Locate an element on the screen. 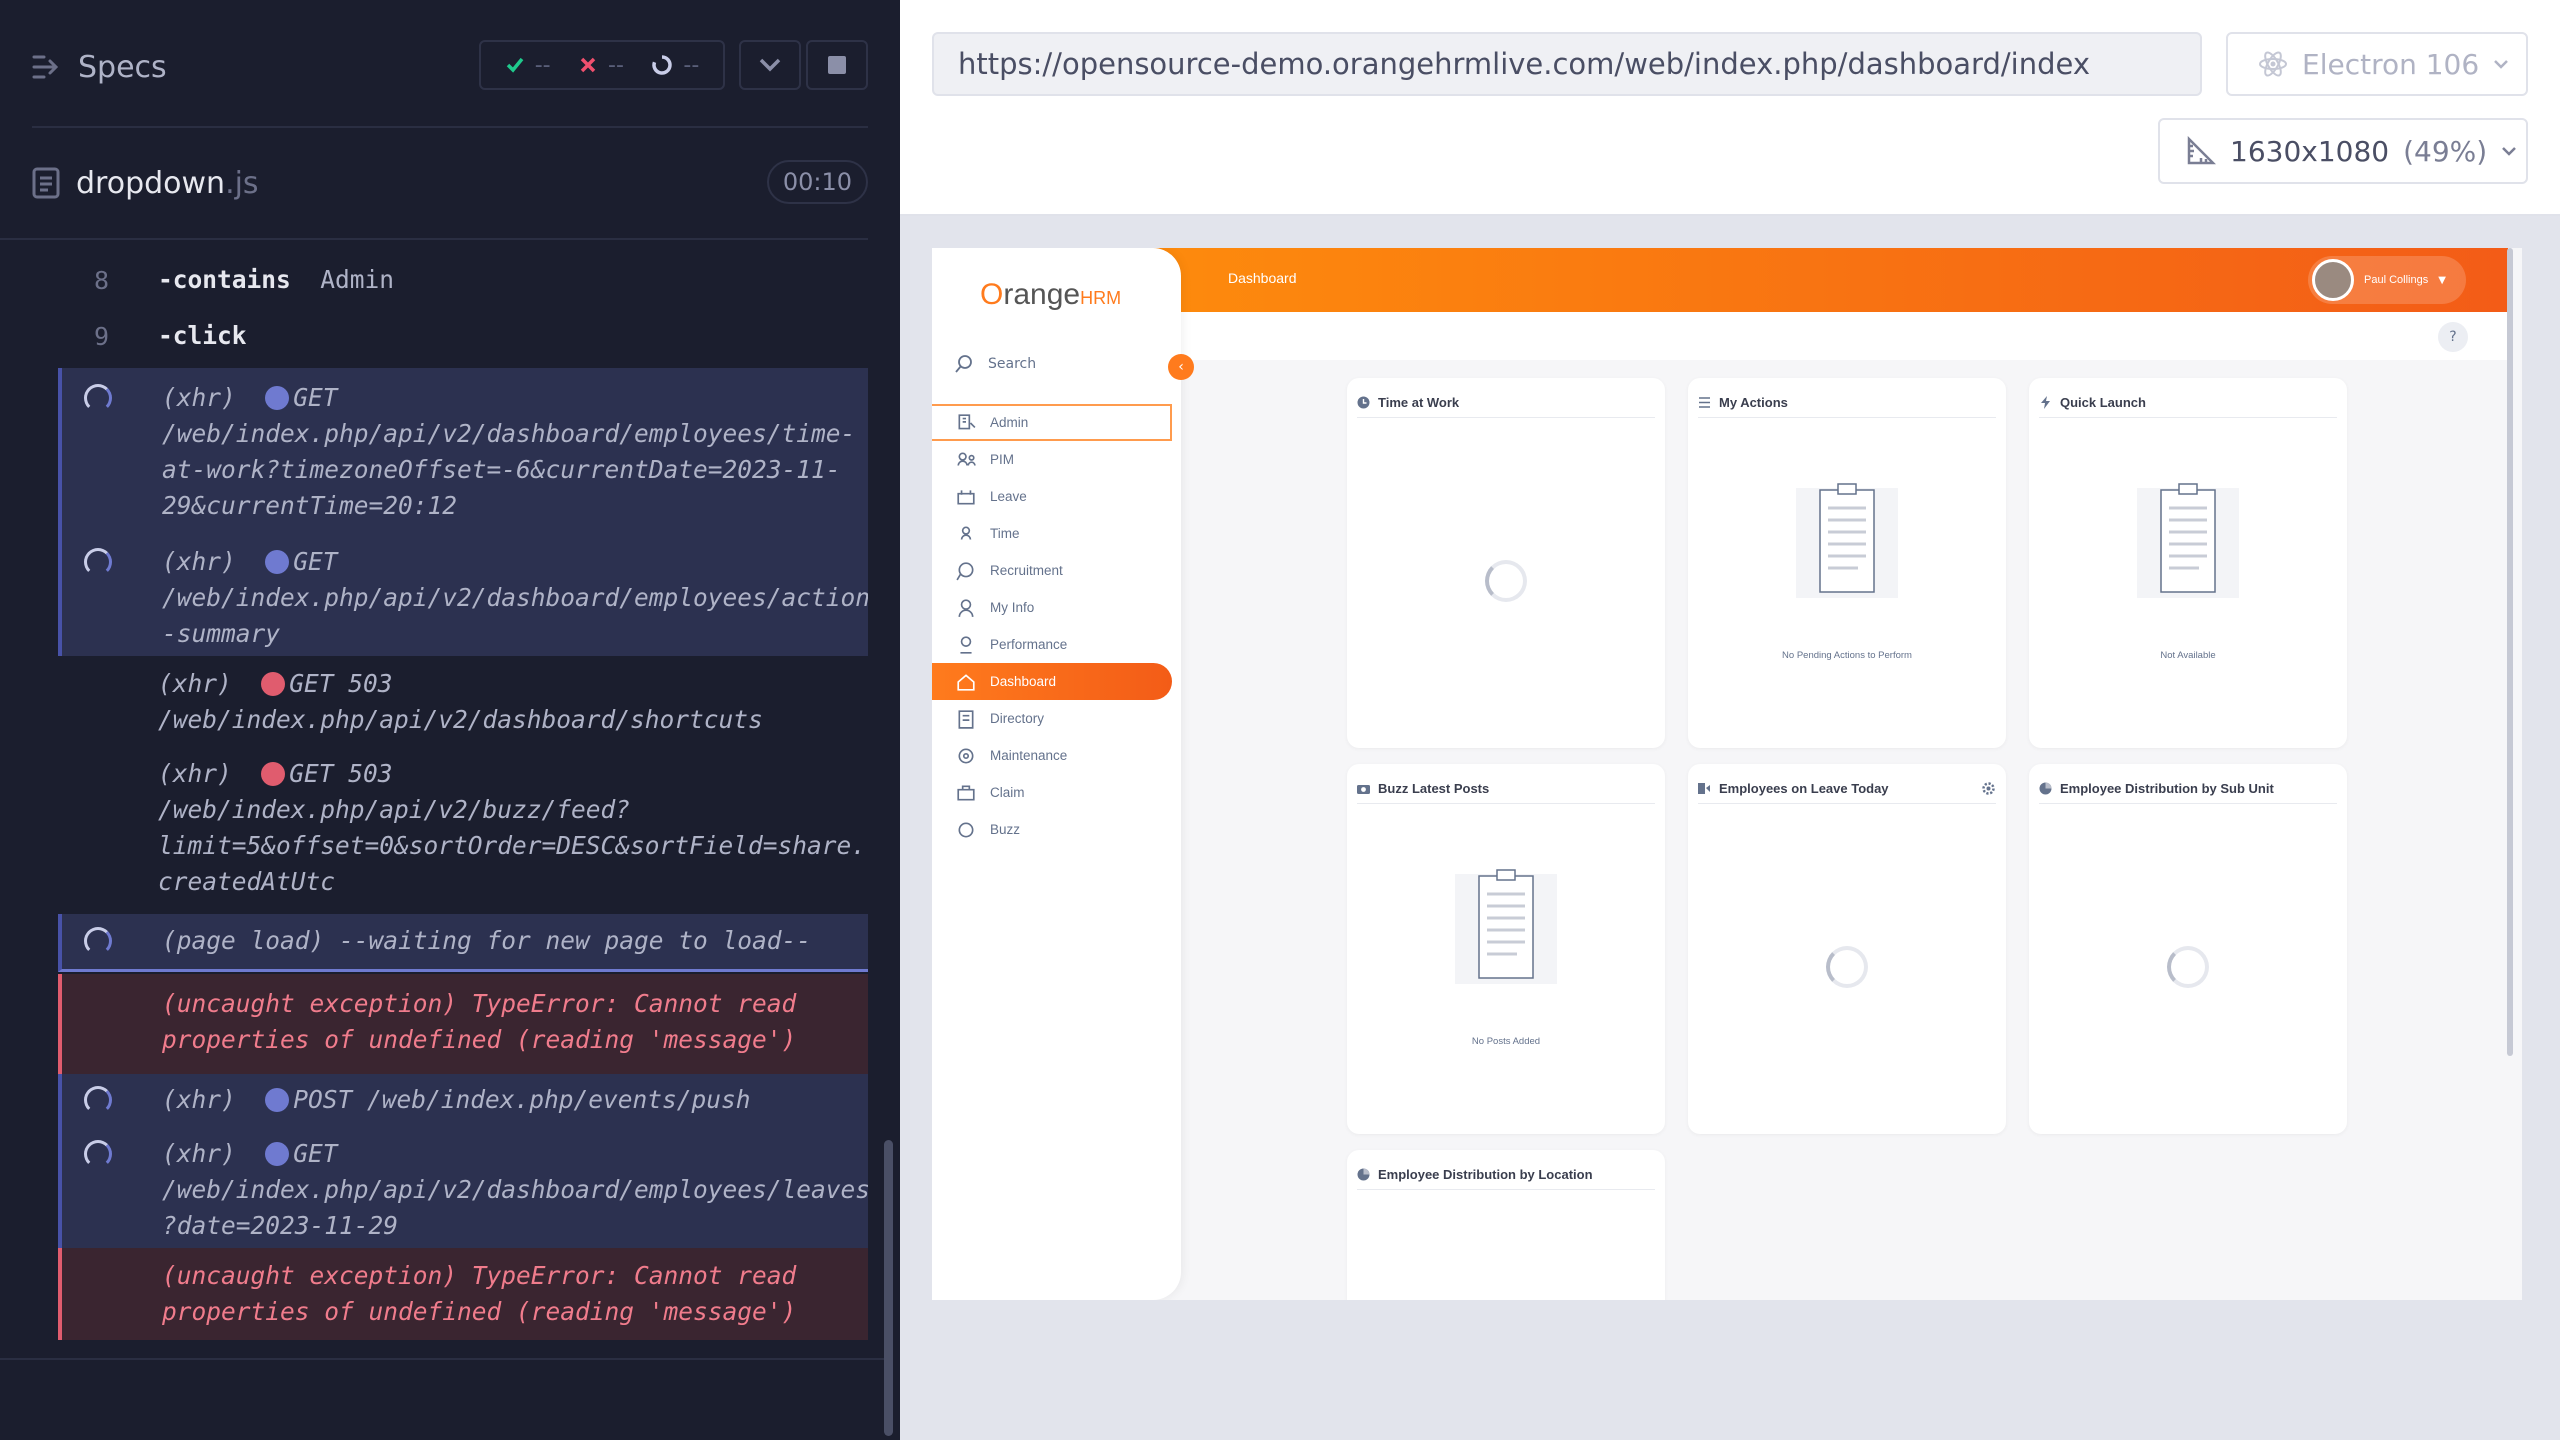  sidebar-item-pim: PIM is located at coordinates (1052, 459).